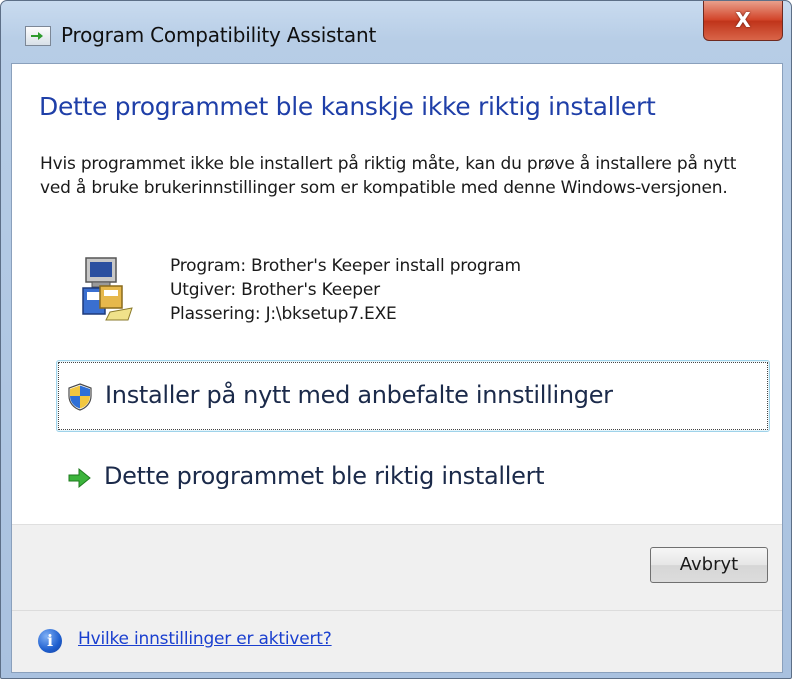 This screenshot has height=679, width=792. Describe the element at coordinates (107, 289) in the screenshot. I see `setup-program-icon` at that location.